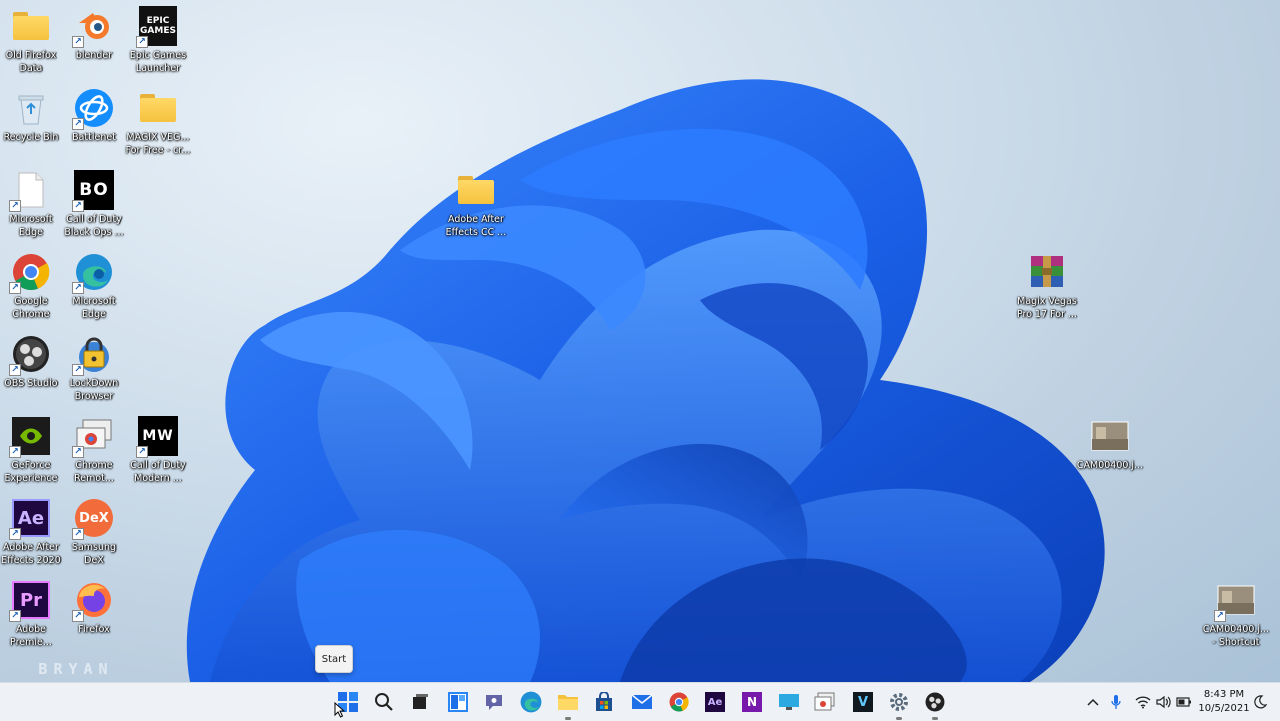 Image resolution: width=1280 pixels, height=721 pixels. What do you see at coordinates (1110, 436) in the screenshot?
I see `image-thumbnail-icon` at bounding box center [1110, 436].